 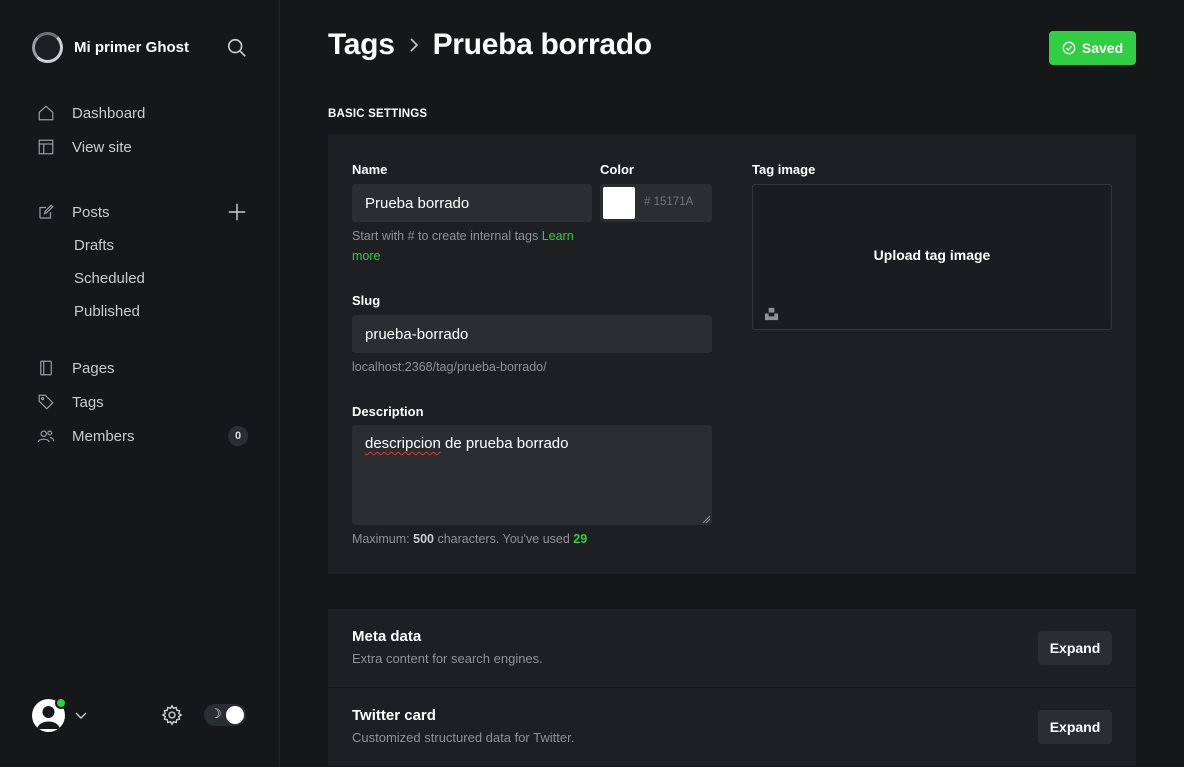 What do you see at coordinates (146, 278) in the screenshot?
I see `sidebar-item-scheduled: Scheduled` at bounding box center [146, 278].